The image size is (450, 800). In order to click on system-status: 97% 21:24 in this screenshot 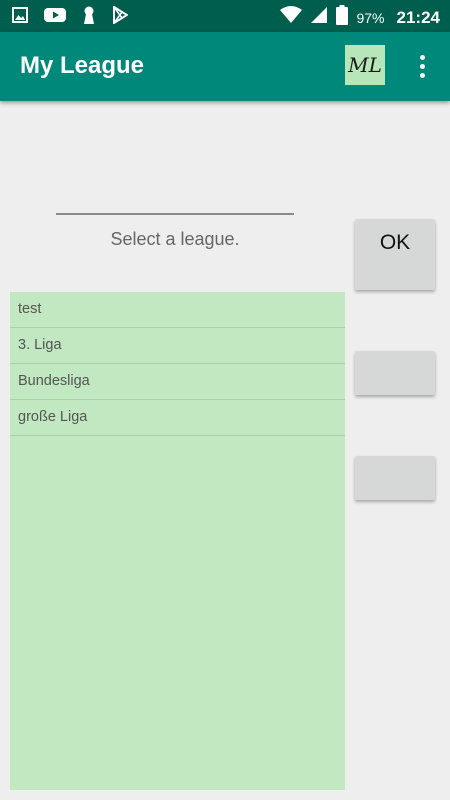, I will do `click(360, 17)`.